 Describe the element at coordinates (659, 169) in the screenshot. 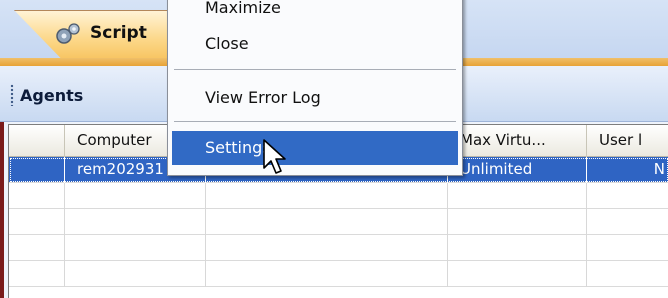

I see `table-cell-user: N` at that location.